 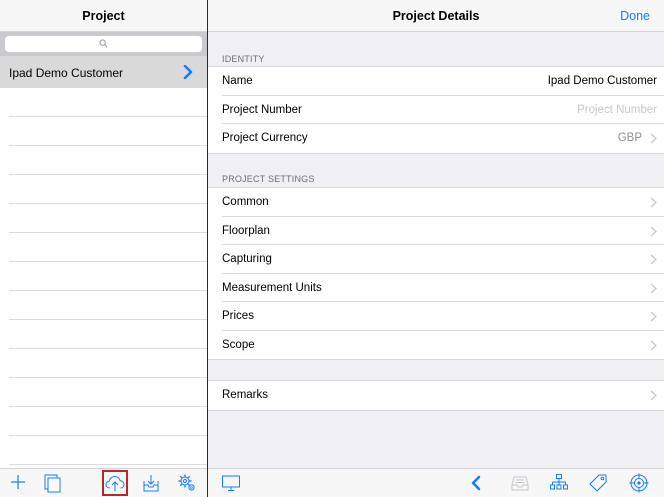 What do you see at coordinates (598, 483) in the screenshot?
I see `tag-icon` at bounding box center [598, 483].